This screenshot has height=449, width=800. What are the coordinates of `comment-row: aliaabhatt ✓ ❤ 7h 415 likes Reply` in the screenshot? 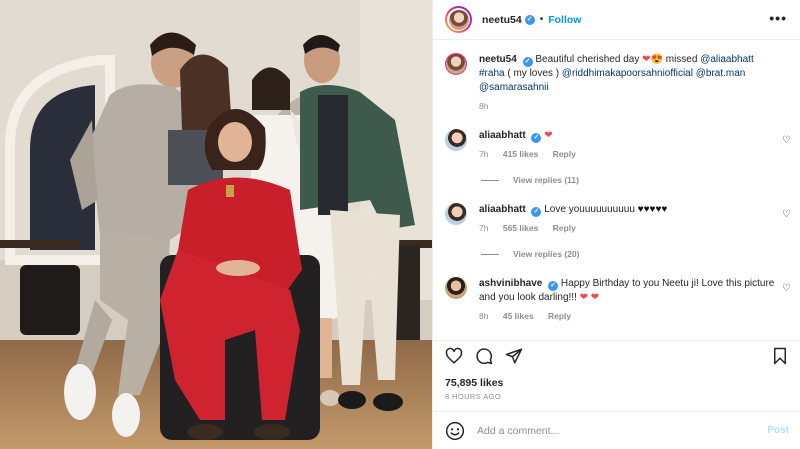 It's located at (615, 145).